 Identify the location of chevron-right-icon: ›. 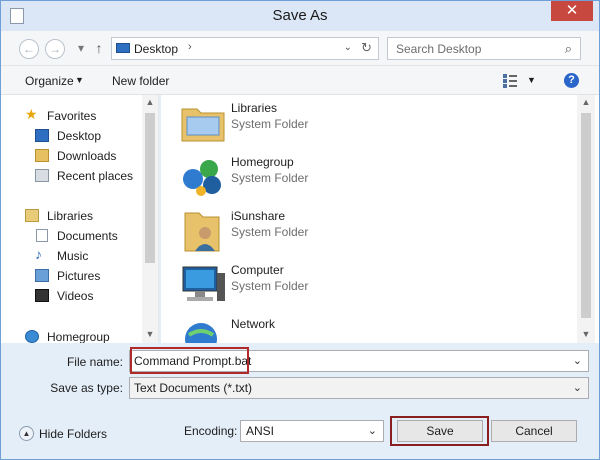
(190, 47).